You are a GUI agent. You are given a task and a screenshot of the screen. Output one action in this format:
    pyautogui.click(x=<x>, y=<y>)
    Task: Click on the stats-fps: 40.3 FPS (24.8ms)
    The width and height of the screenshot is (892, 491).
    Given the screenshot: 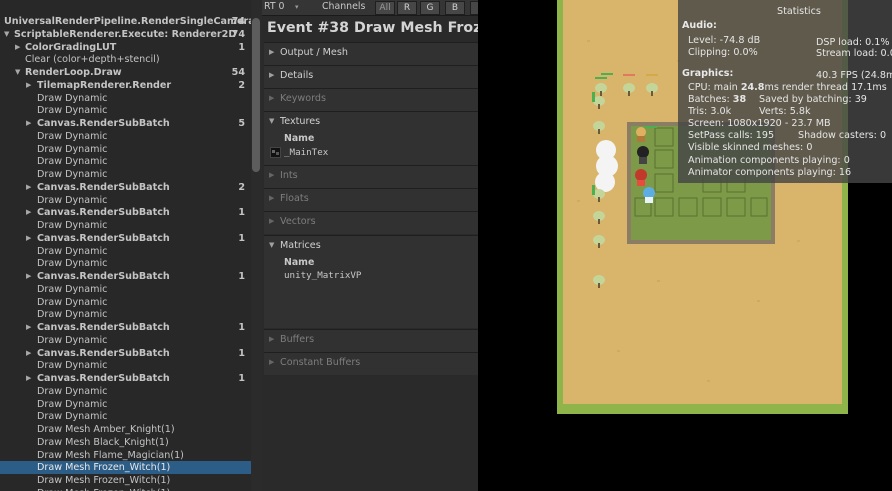 What is the action you would take?
    pyautogui.click(x=854, y=75)
    